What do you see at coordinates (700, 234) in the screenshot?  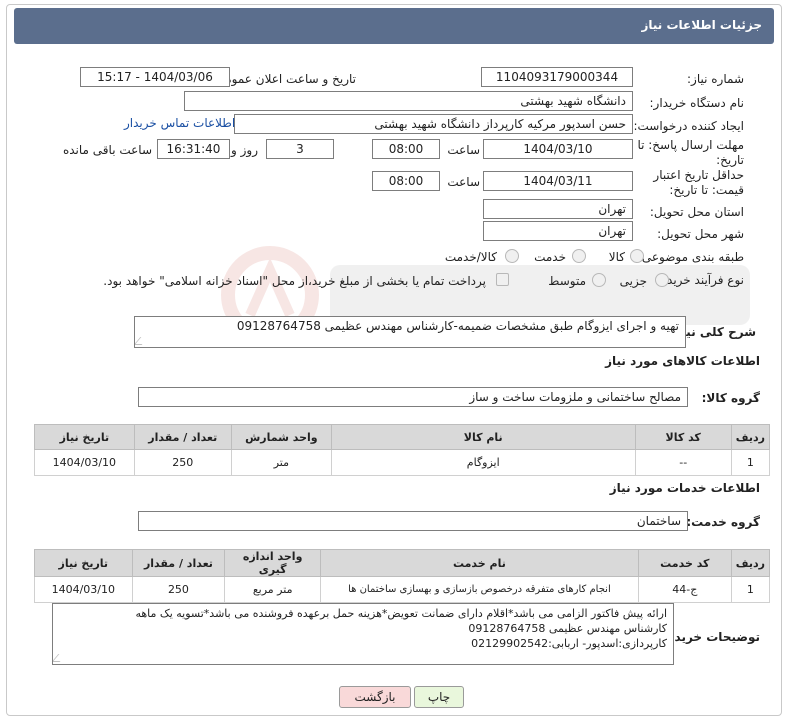 I see `city-label: شهر محل تحویل:` at bounding box center [700, 234].